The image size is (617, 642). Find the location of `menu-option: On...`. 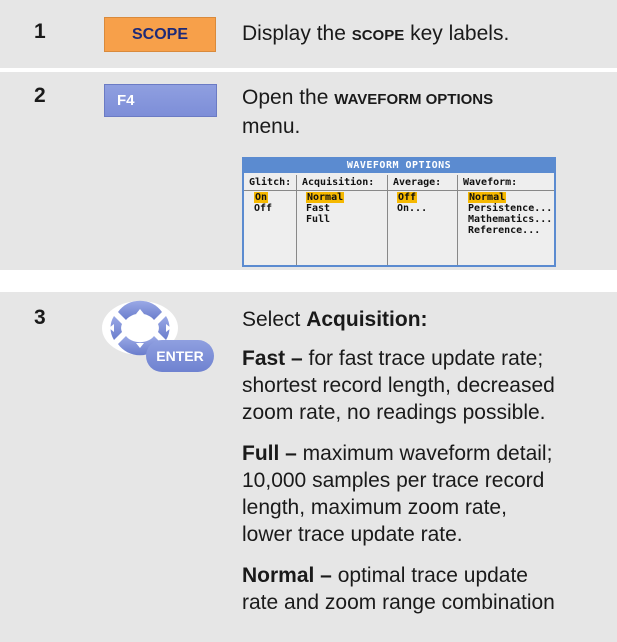

menu-option: On... is located at coordinates (412, 208).